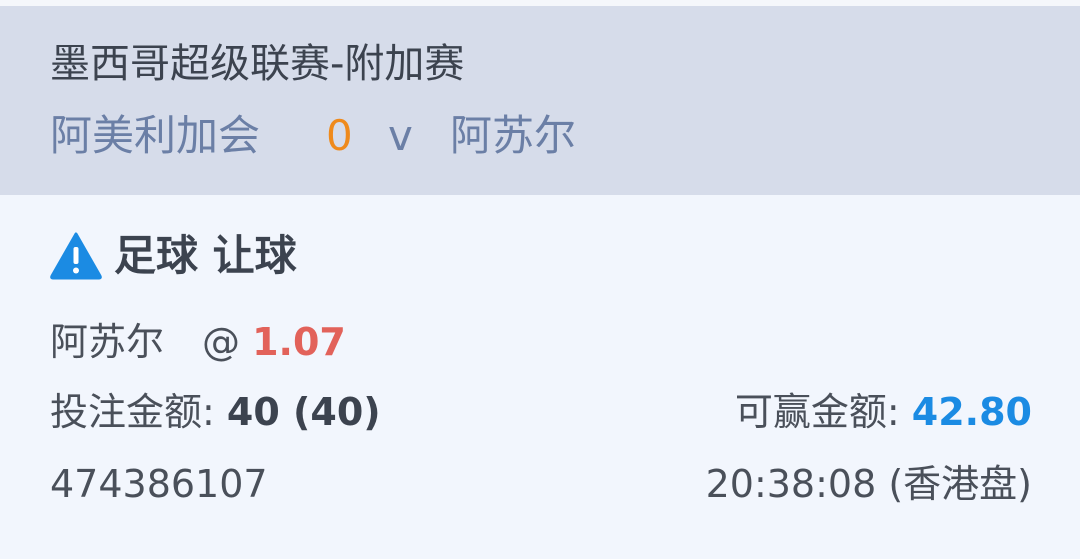 This screenshot has width=1080, height=559. Describe the element at coordinates (400, 135) in the screenshot. I see `versus-label: v` at that location.